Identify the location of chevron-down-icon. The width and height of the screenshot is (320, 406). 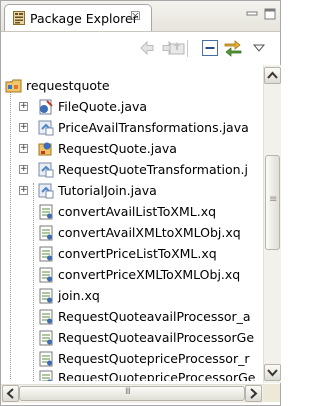
(272, 373).